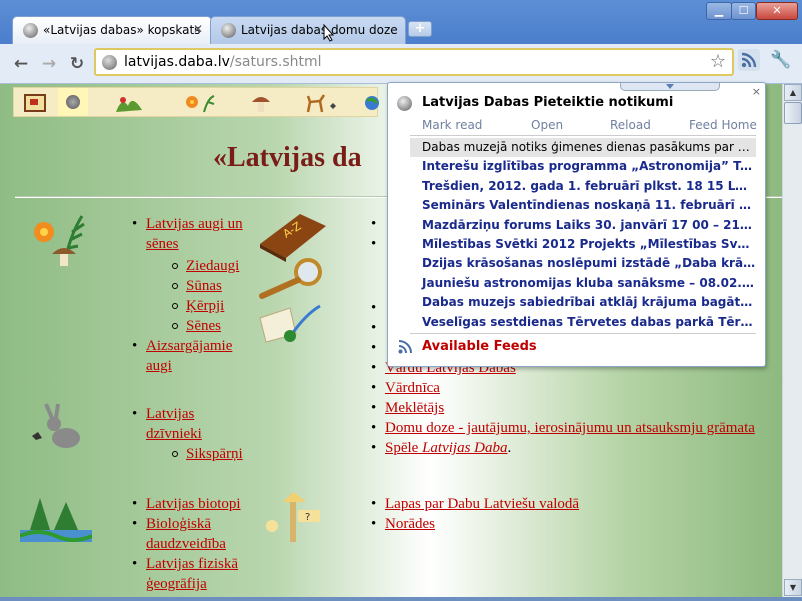  Describe the element at coordinates (261, 103) in the screenshot. I see `mushroom-icon` at that location.